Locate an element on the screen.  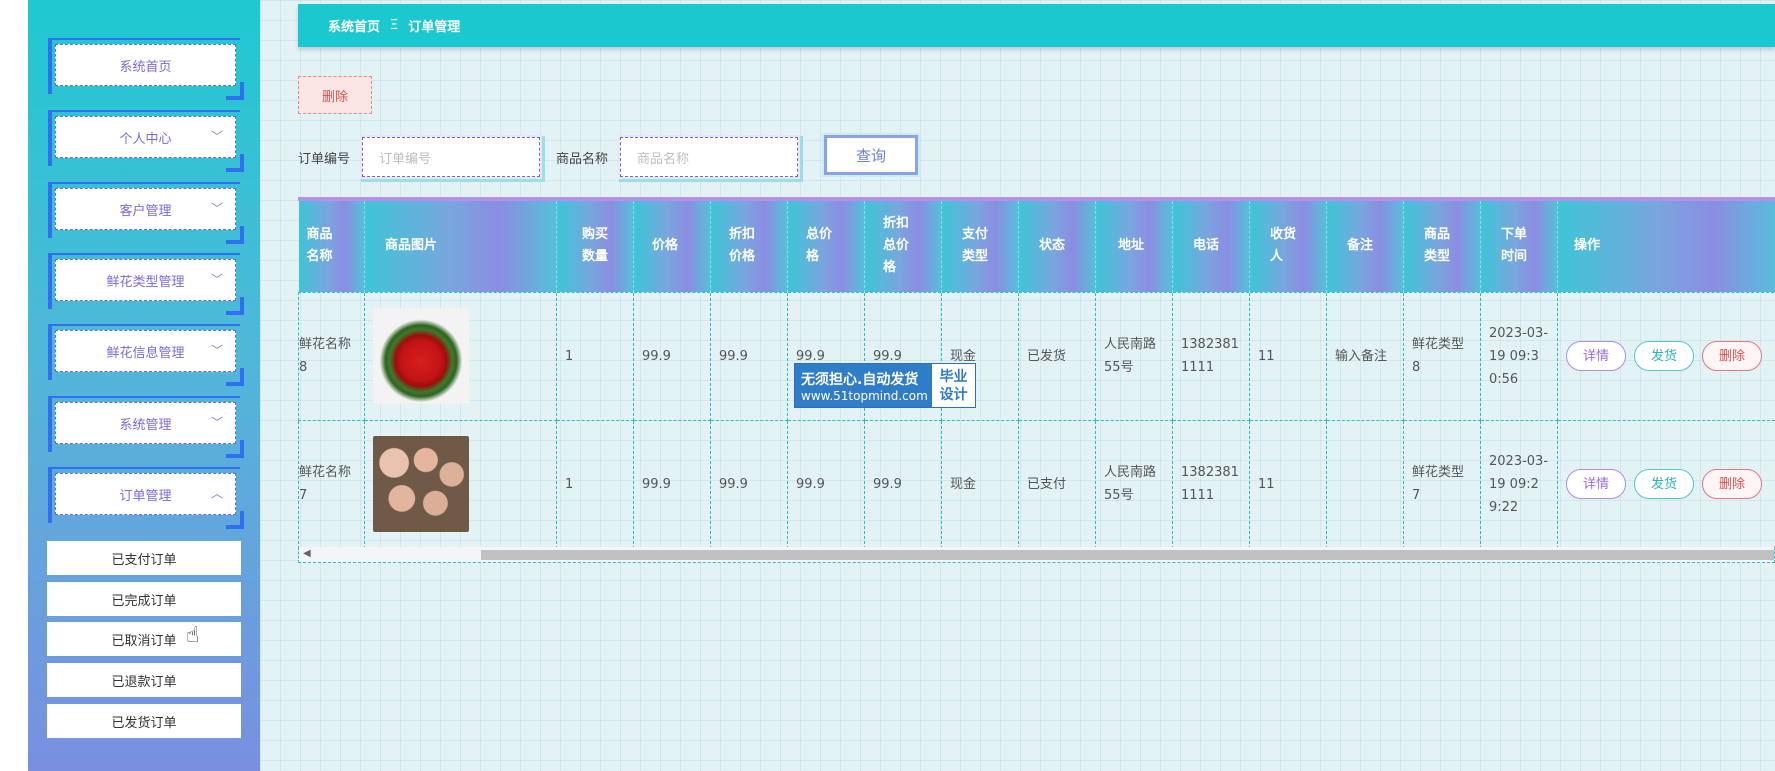
th-qty: 购买 数量 is located at coordinates (595, 246).